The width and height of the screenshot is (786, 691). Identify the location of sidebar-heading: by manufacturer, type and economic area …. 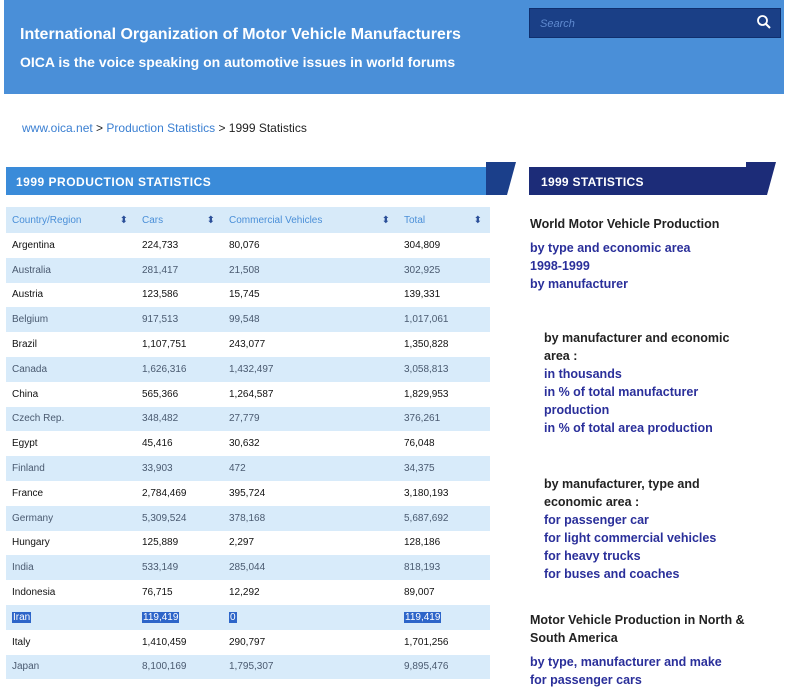
(622, 493).